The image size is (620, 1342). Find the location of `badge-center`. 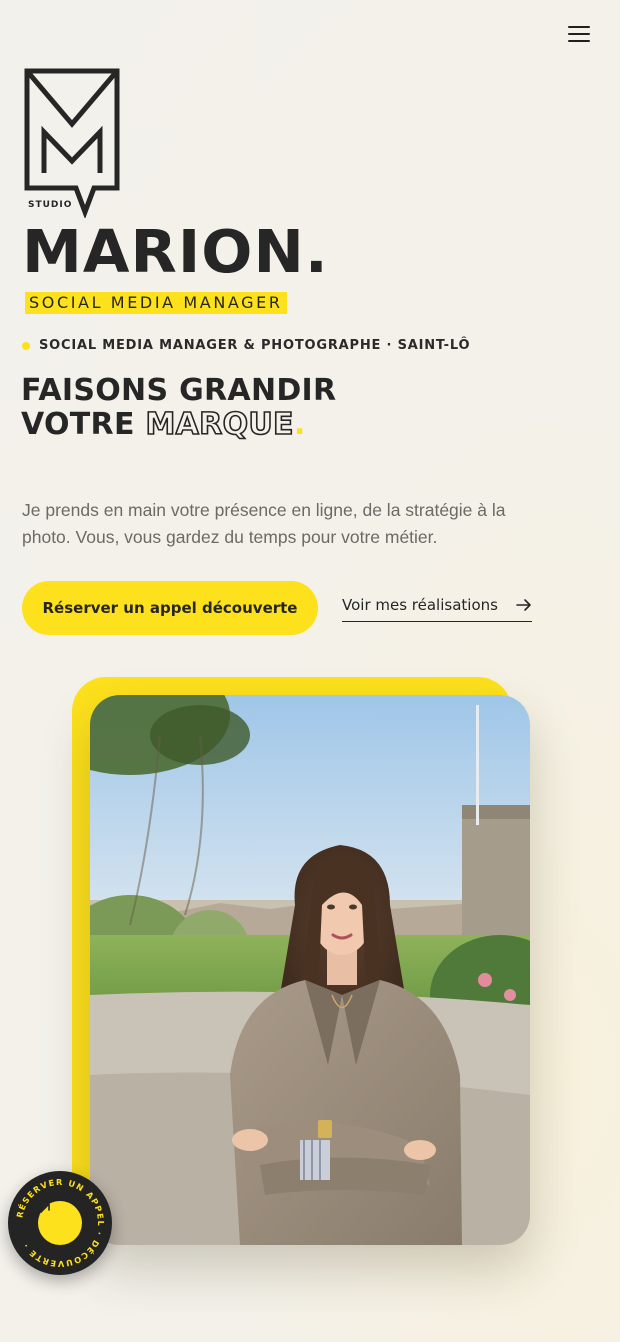

badge-center is located at coordinates (60, 1223).